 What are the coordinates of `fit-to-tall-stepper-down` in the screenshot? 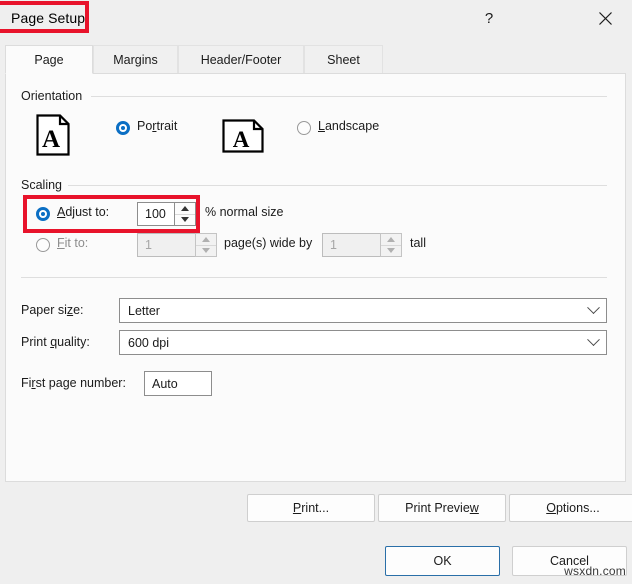 It's located at (391, 250).